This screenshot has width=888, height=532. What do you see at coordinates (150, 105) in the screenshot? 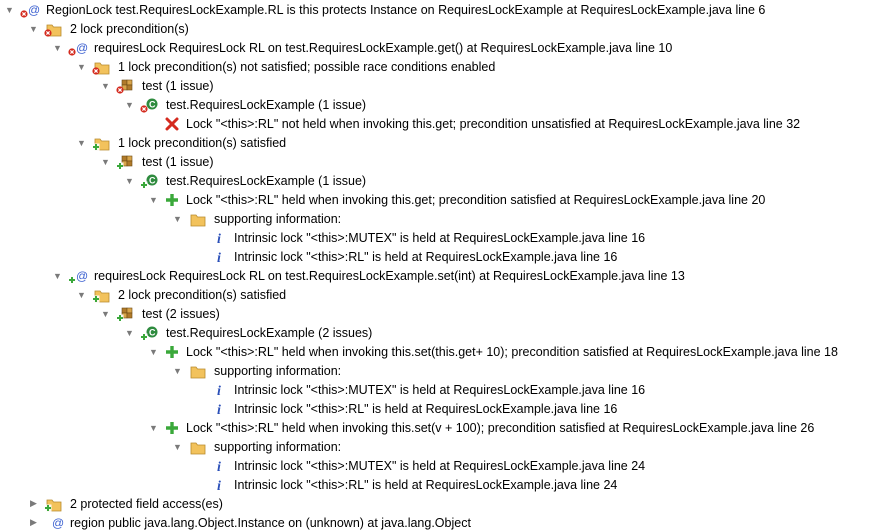
I see `class-error-icon: C` at bounding box center [150, 105].